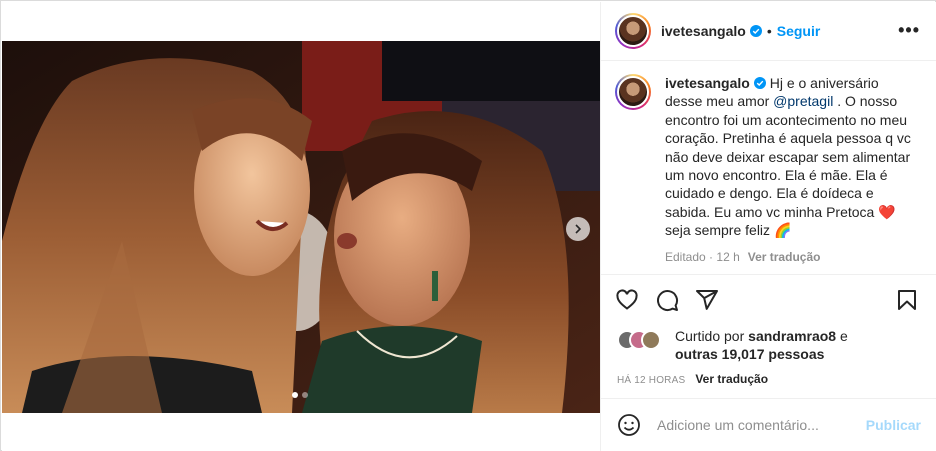 This screenshot has width=936, height=451. Describe the element at coordinates (752, 425) in the screenshot. I see `comment-input` at that location.